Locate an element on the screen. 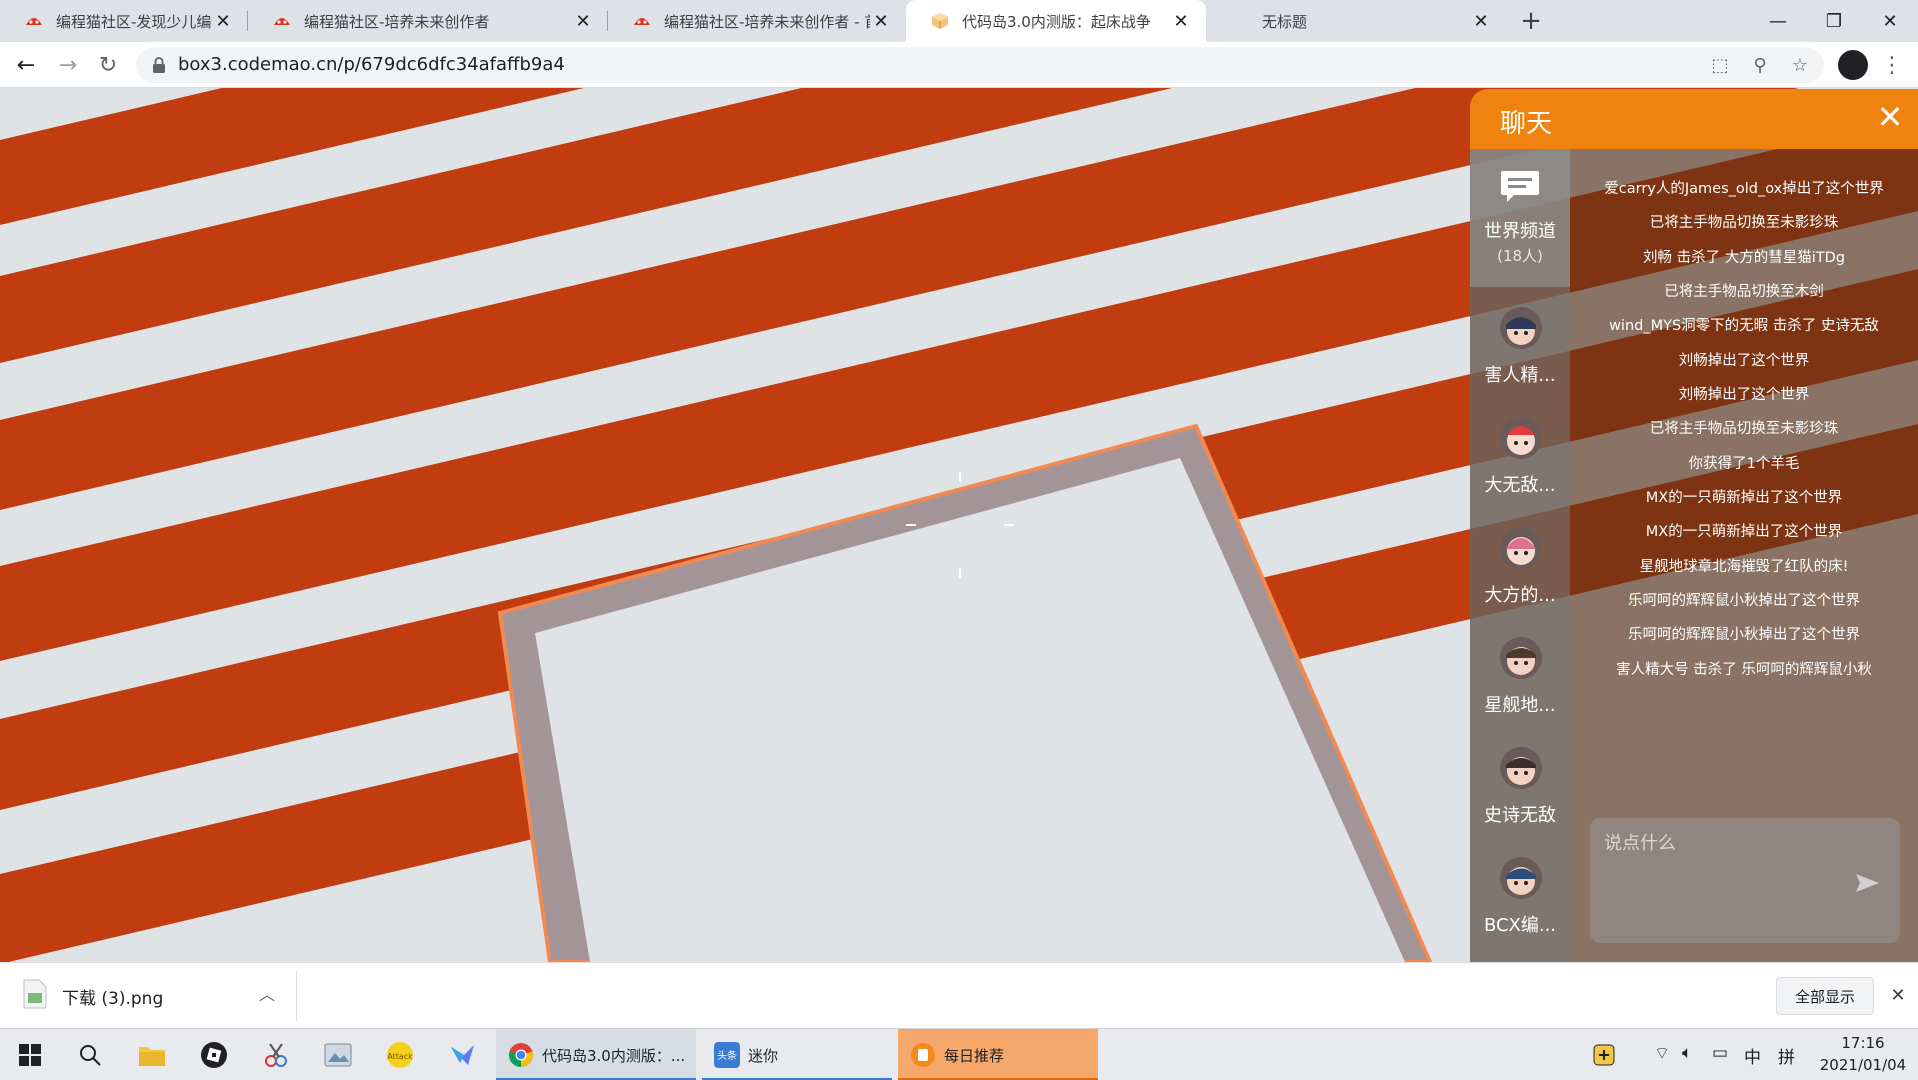 The height and width of the screenshot is (1080, 1918). back-arrow-icon: ← is located at coordinates (26, 65).